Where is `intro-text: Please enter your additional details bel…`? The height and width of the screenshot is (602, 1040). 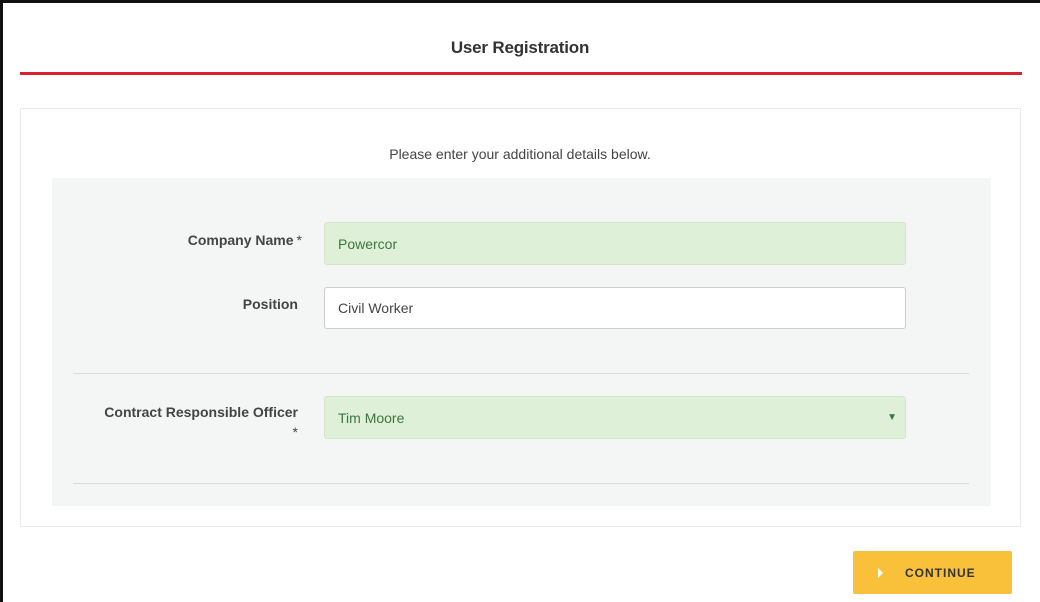 intro-text: Please enter your additional details bel… is located at coordinates (520, 154).